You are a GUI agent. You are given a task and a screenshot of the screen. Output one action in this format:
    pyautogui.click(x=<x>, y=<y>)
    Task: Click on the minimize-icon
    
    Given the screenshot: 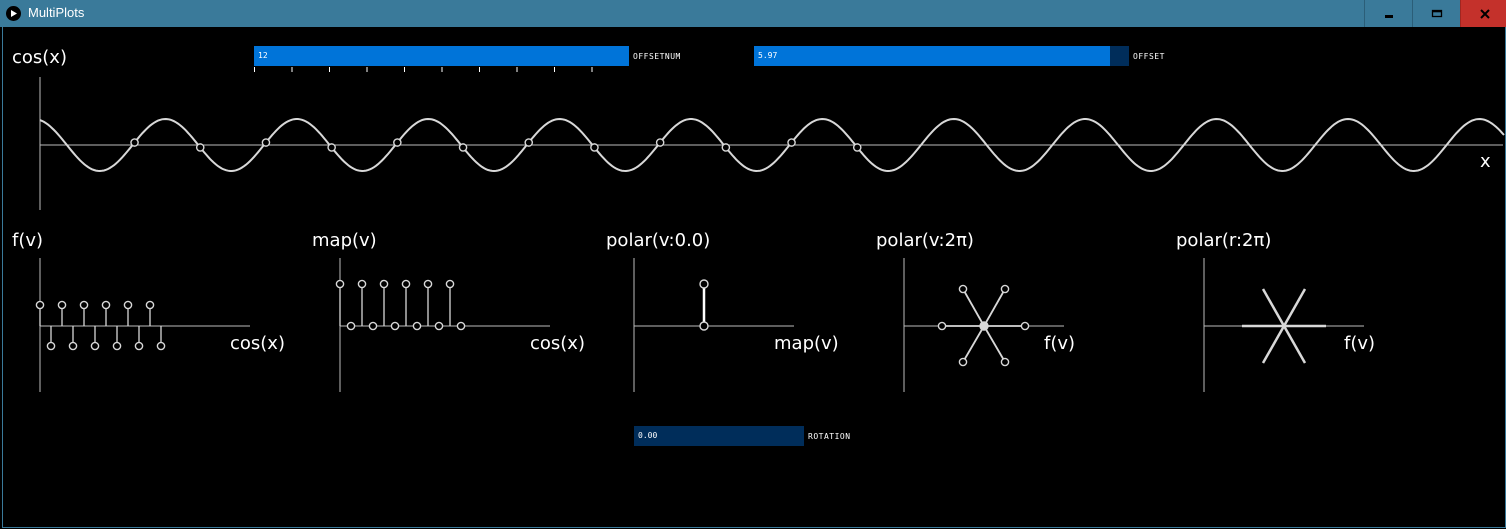 What is the action you would take?
    pyautogui.click(x=1389, y=16)
    